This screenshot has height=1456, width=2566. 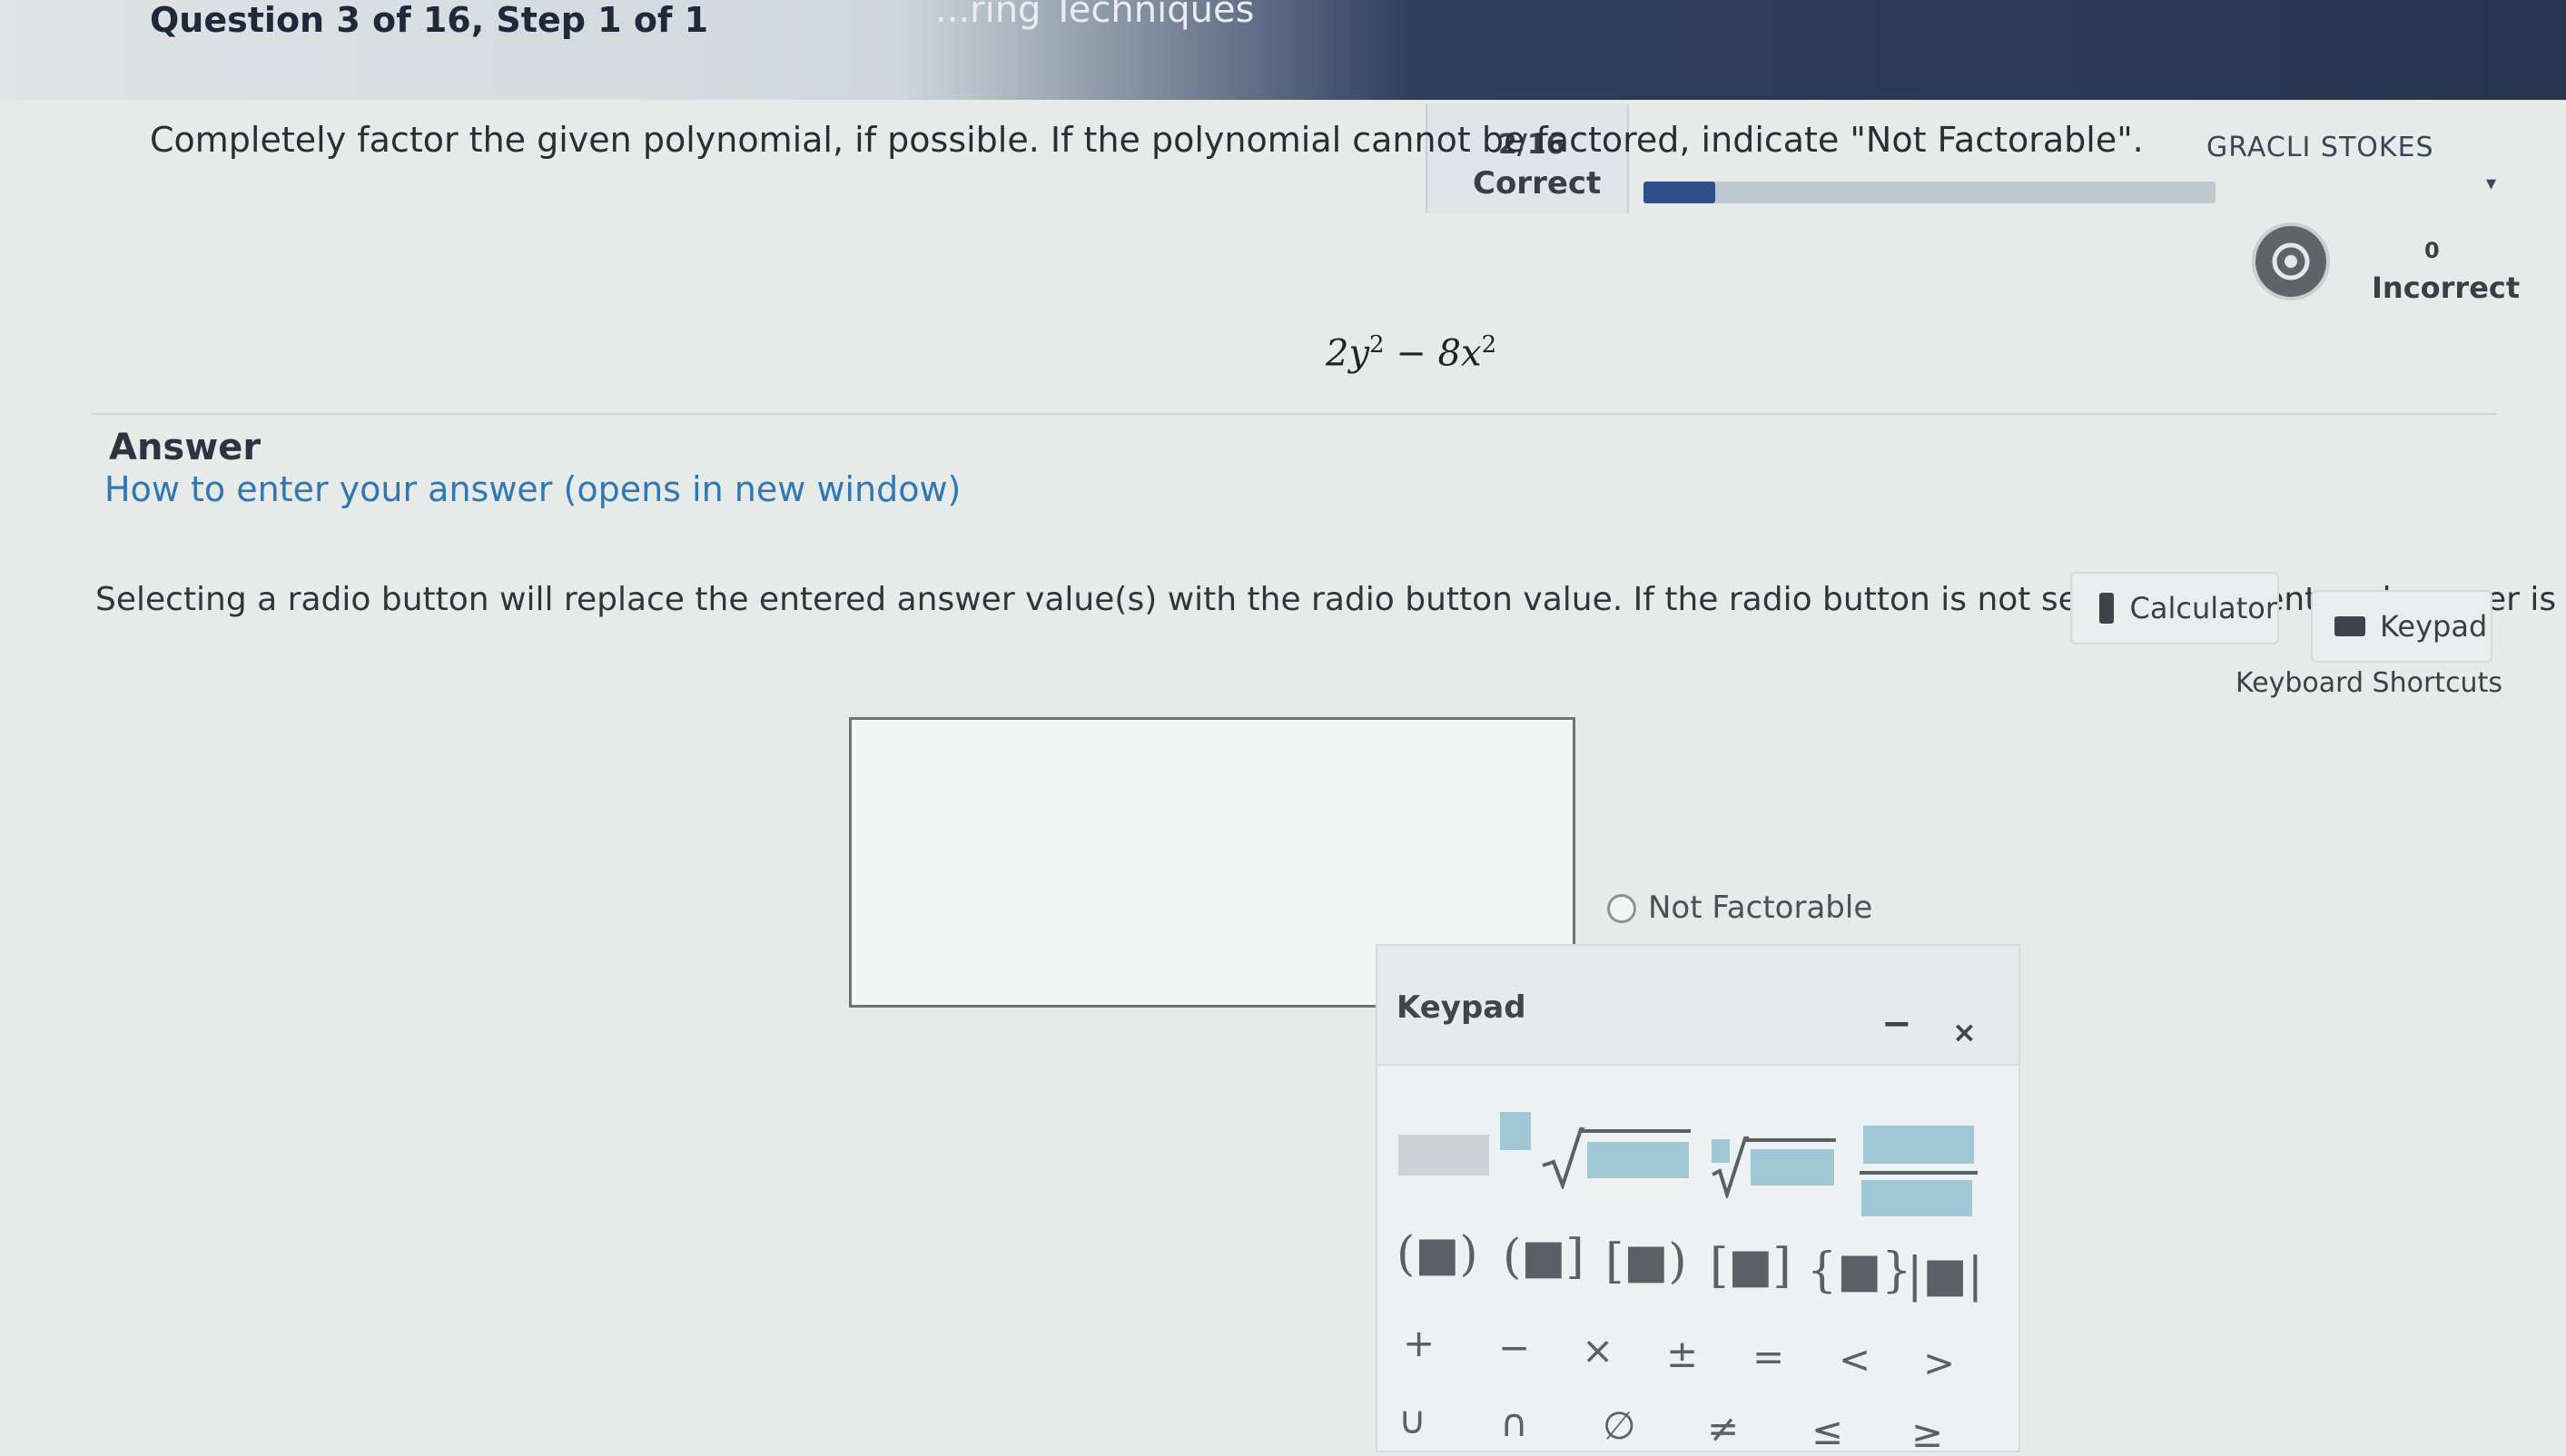 What do you see at coordinates (1489, 345) in the screenshot?
I see `term-b-exponent: 2` at bounding box center [1489, 345].